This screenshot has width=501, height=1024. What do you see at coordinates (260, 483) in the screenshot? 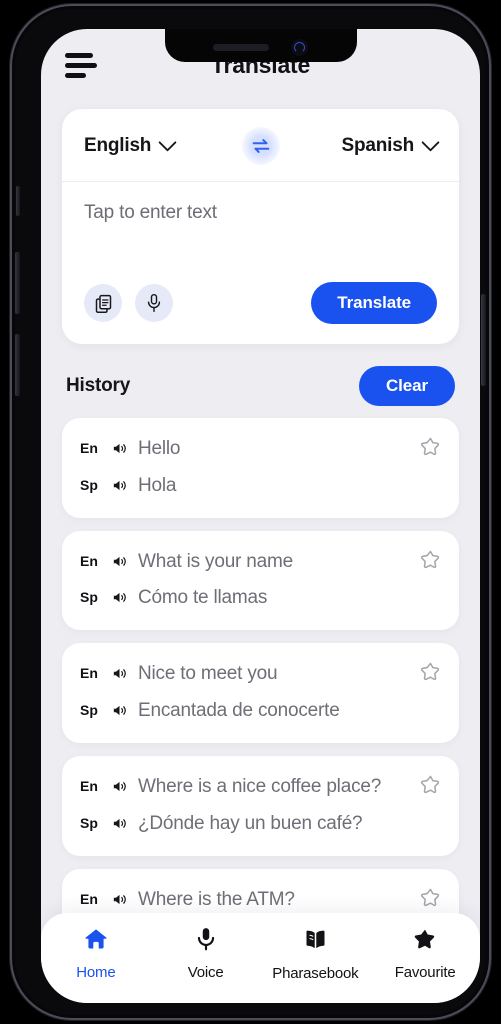
I see `history-target-line: Sp Hola` at bounding box center [260, 483].